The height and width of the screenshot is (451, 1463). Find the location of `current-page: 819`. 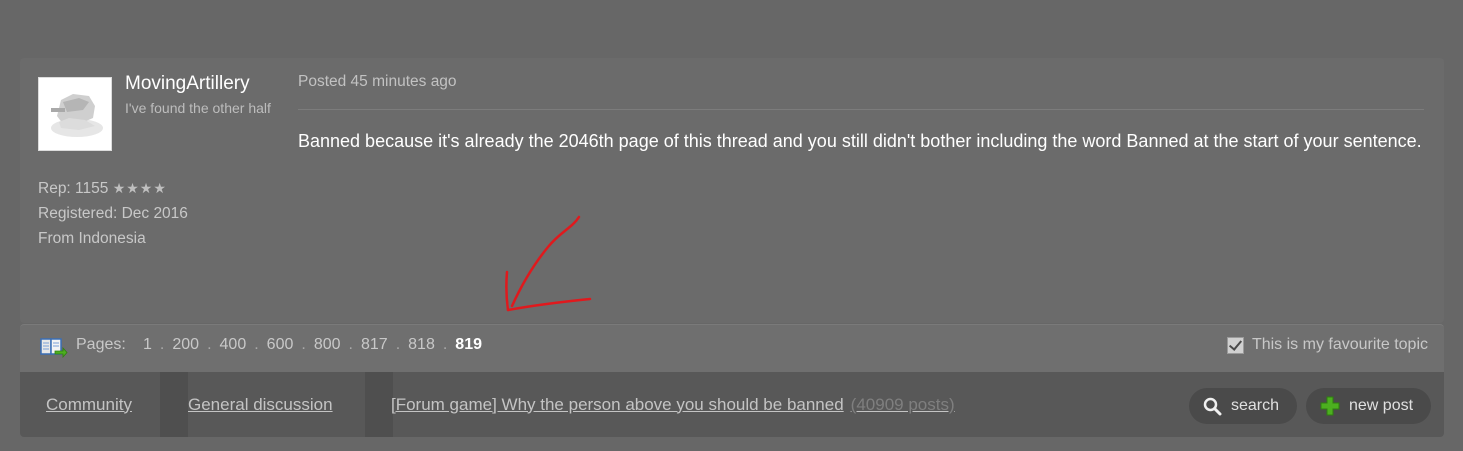

current-page: 819 is located at coordinates (468, 344).